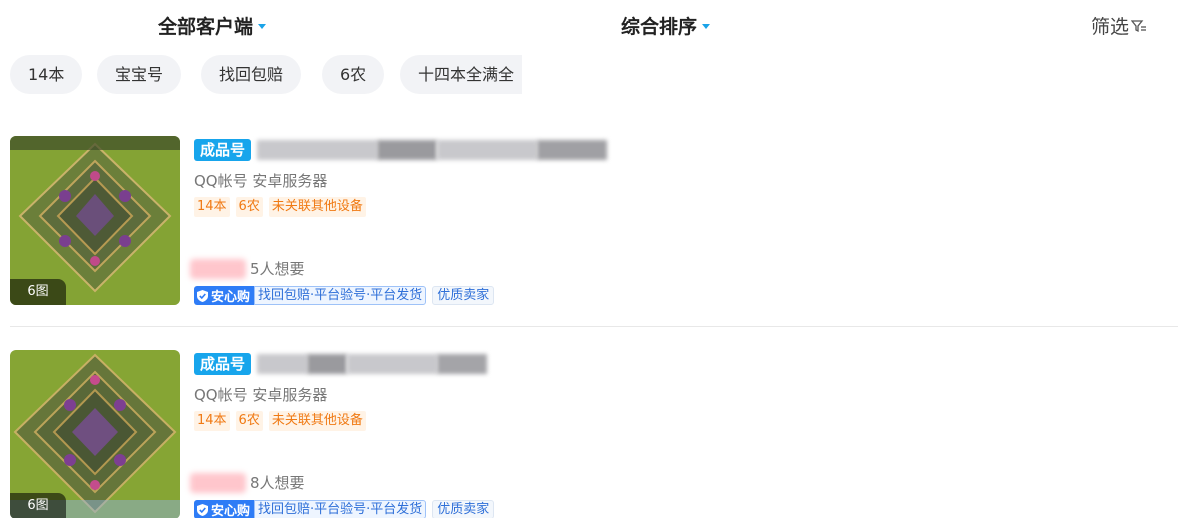  What do you see at coordinates (1110, 27) in the screenshot?
I see `filter-label: 筛选` at bounding box center [1110, 27].